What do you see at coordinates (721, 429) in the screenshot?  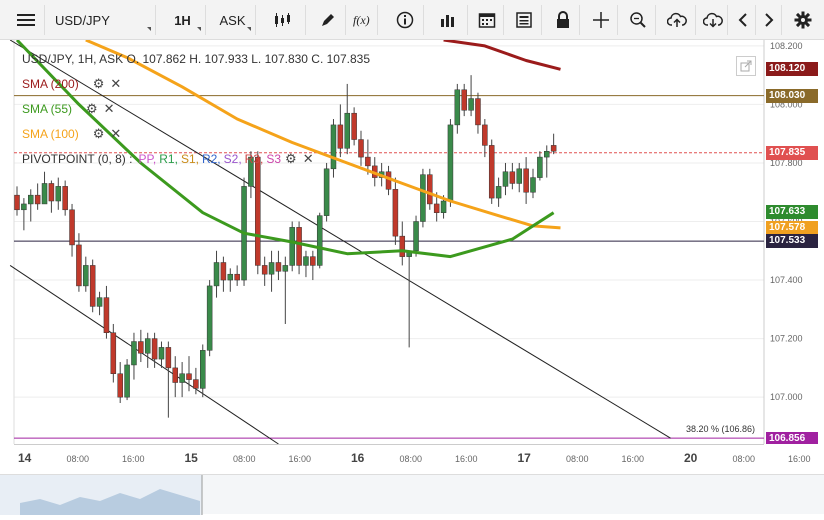 I see `fib-level-label: 38.20 % (106.86)` at bounding box center [721, 429].